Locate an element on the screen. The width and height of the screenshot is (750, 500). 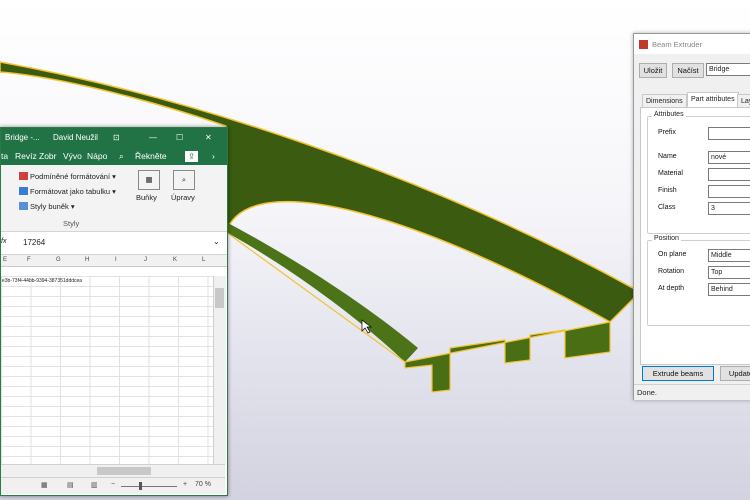
editing-button: Úpravy is located at coordinates (183, 197).